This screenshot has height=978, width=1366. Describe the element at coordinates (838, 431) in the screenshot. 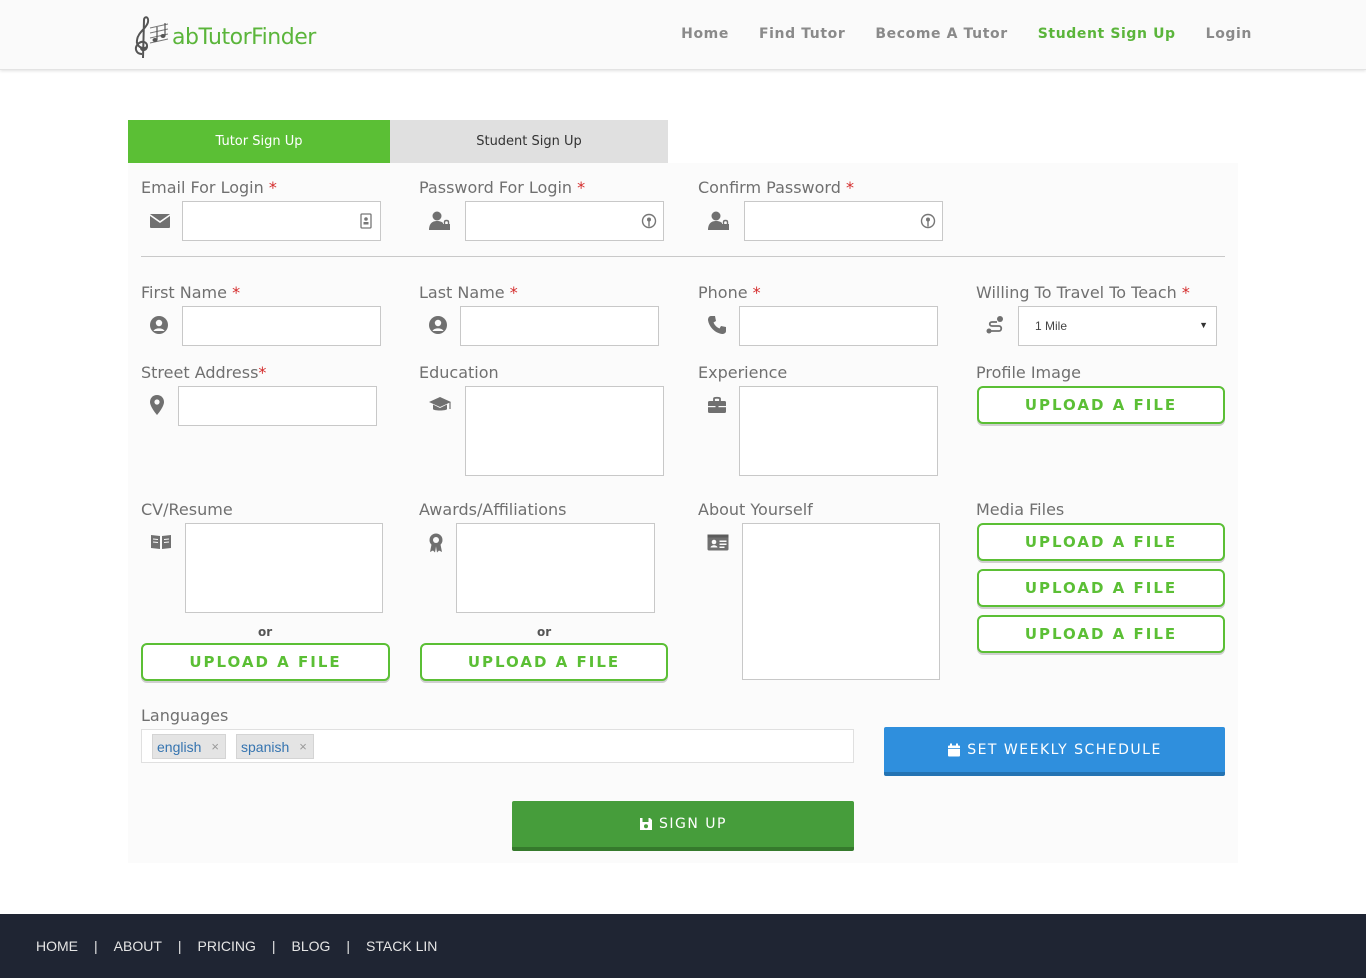

I see `experience-textarea` at that location.